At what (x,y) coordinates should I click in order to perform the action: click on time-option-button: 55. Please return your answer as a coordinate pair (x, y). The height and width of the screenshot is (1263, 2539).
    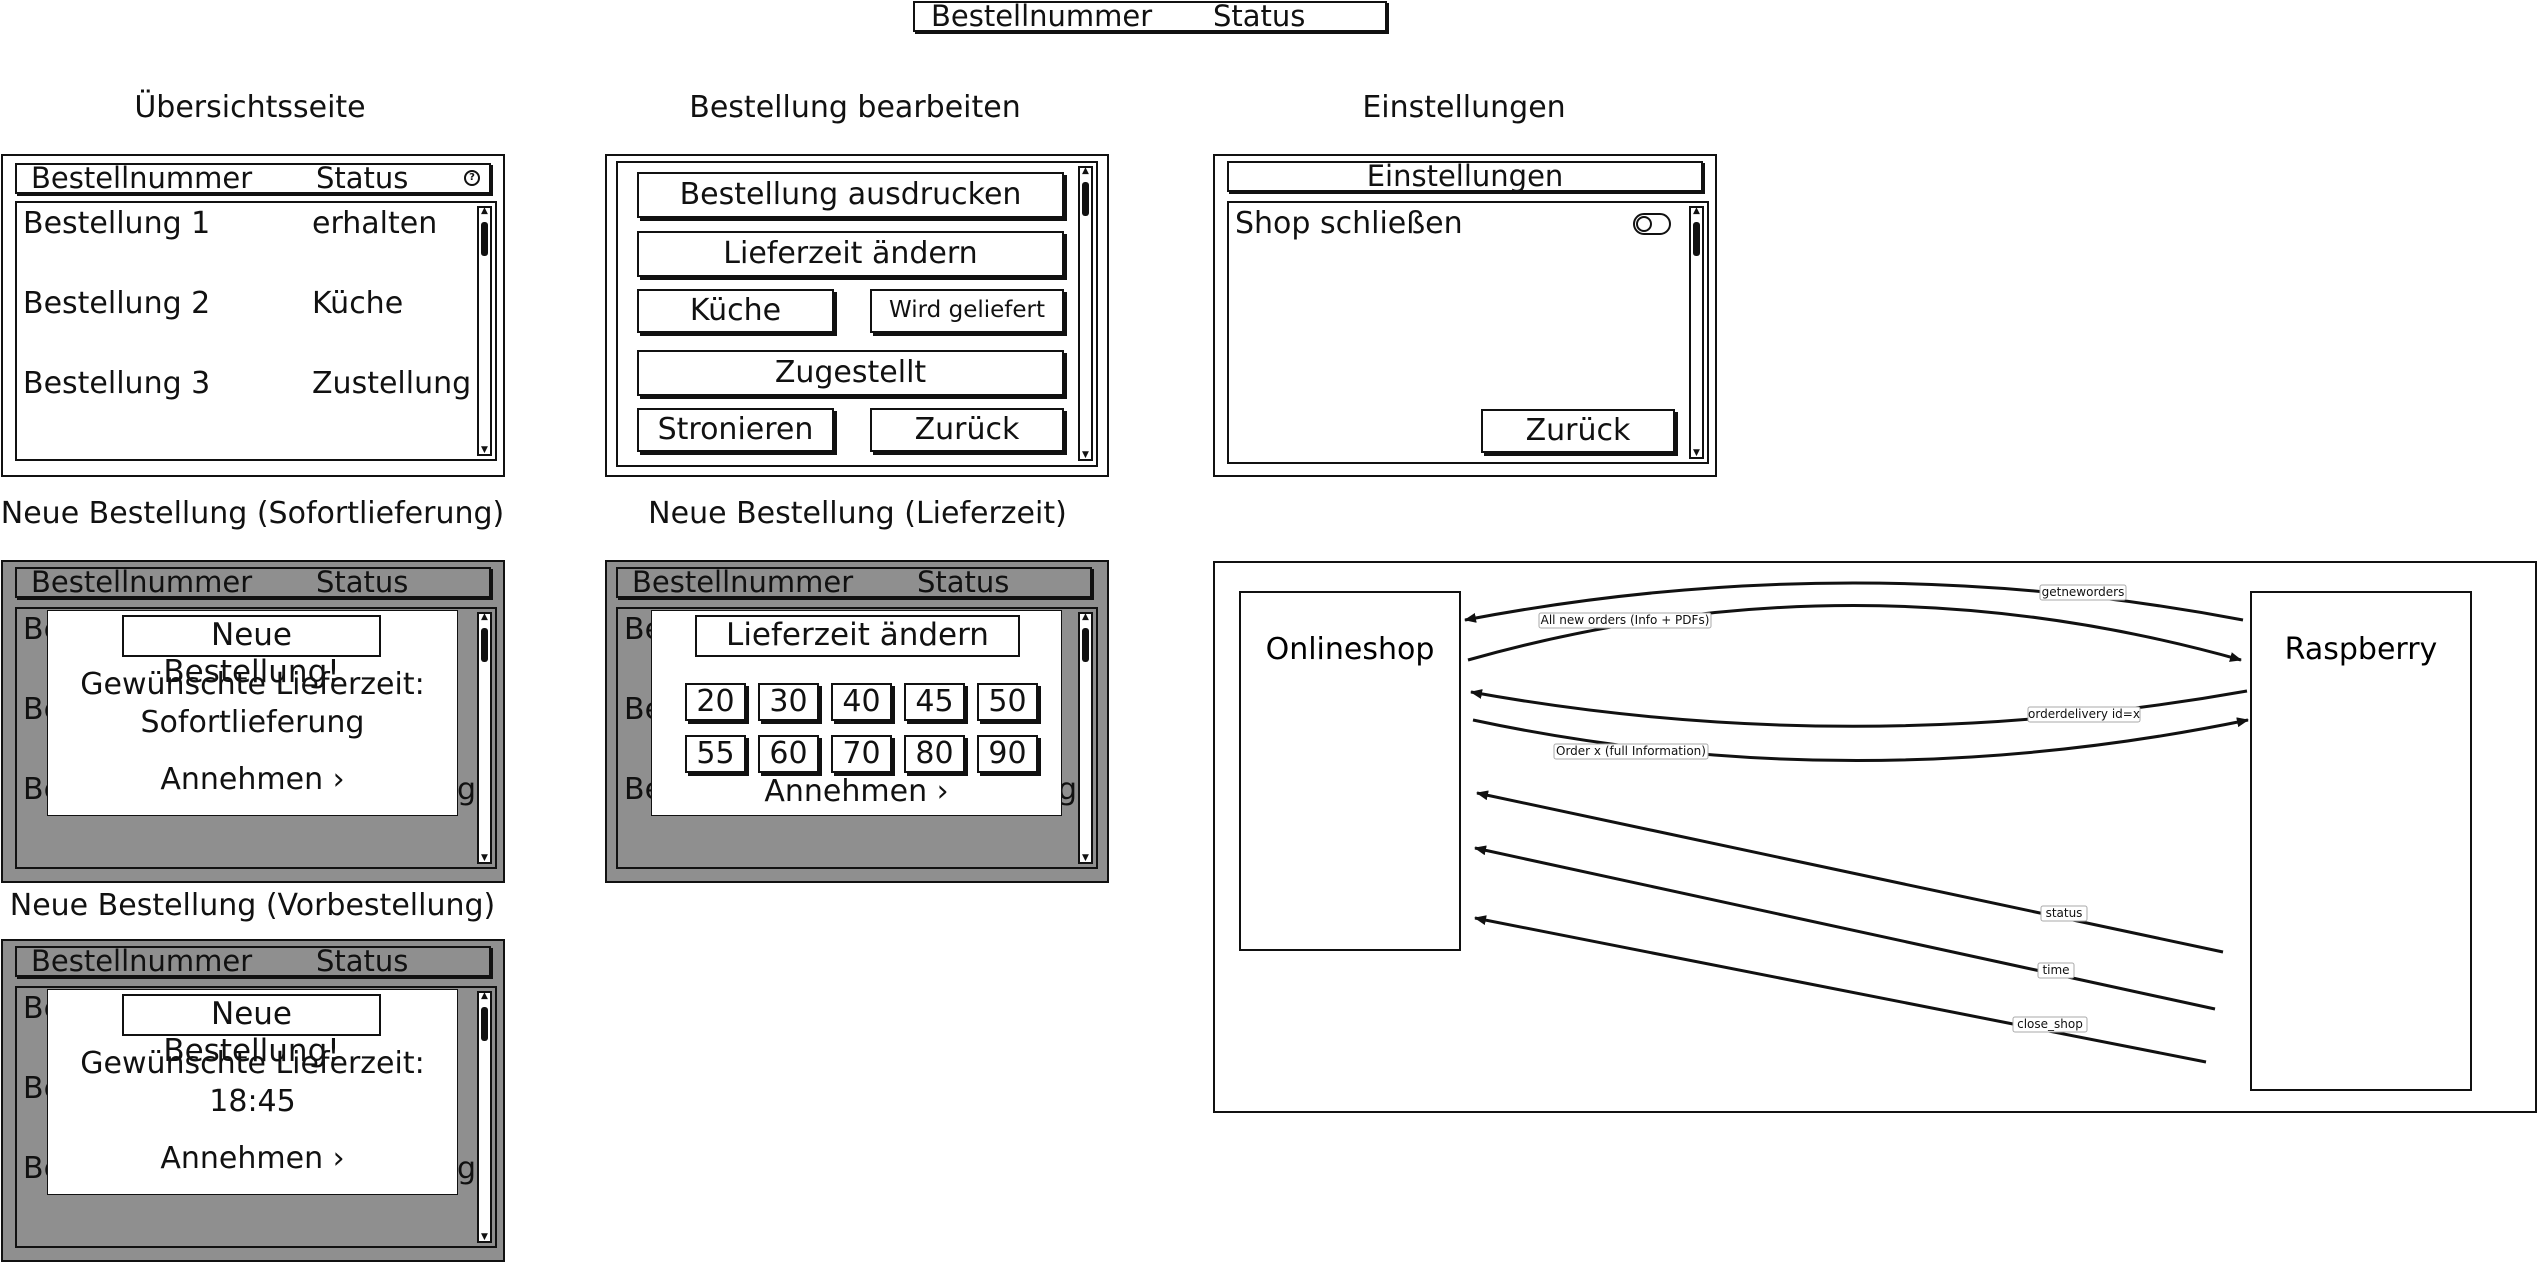
    Looking at the image, I should click on (715, 754).